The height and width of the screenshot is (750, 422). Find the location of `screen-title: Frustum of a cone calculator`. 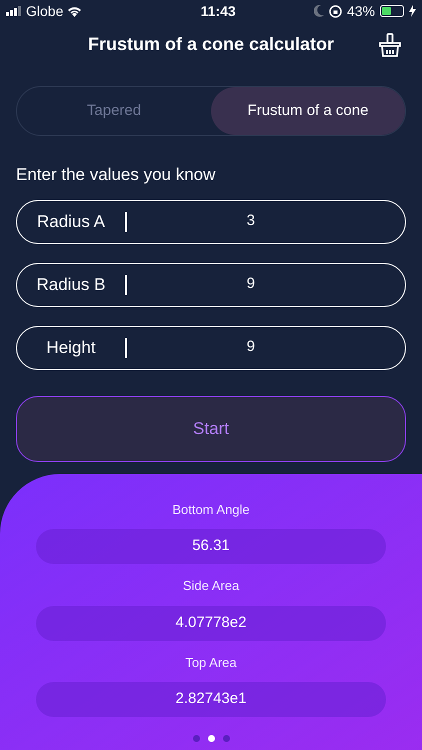

screen-title: Frustum of a cone calculator is located at coordinates (211, 44).